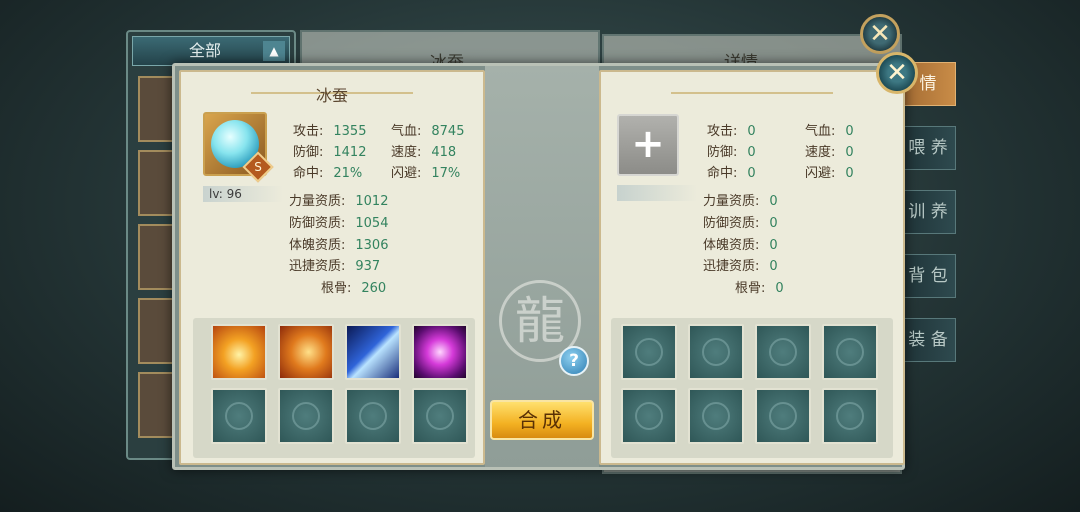 The height and width of the screenshot is (512, 1080). Describe the element at coordinates (306, 352) in the screenshot. I see `fire-beast-skill-icon` at that location.